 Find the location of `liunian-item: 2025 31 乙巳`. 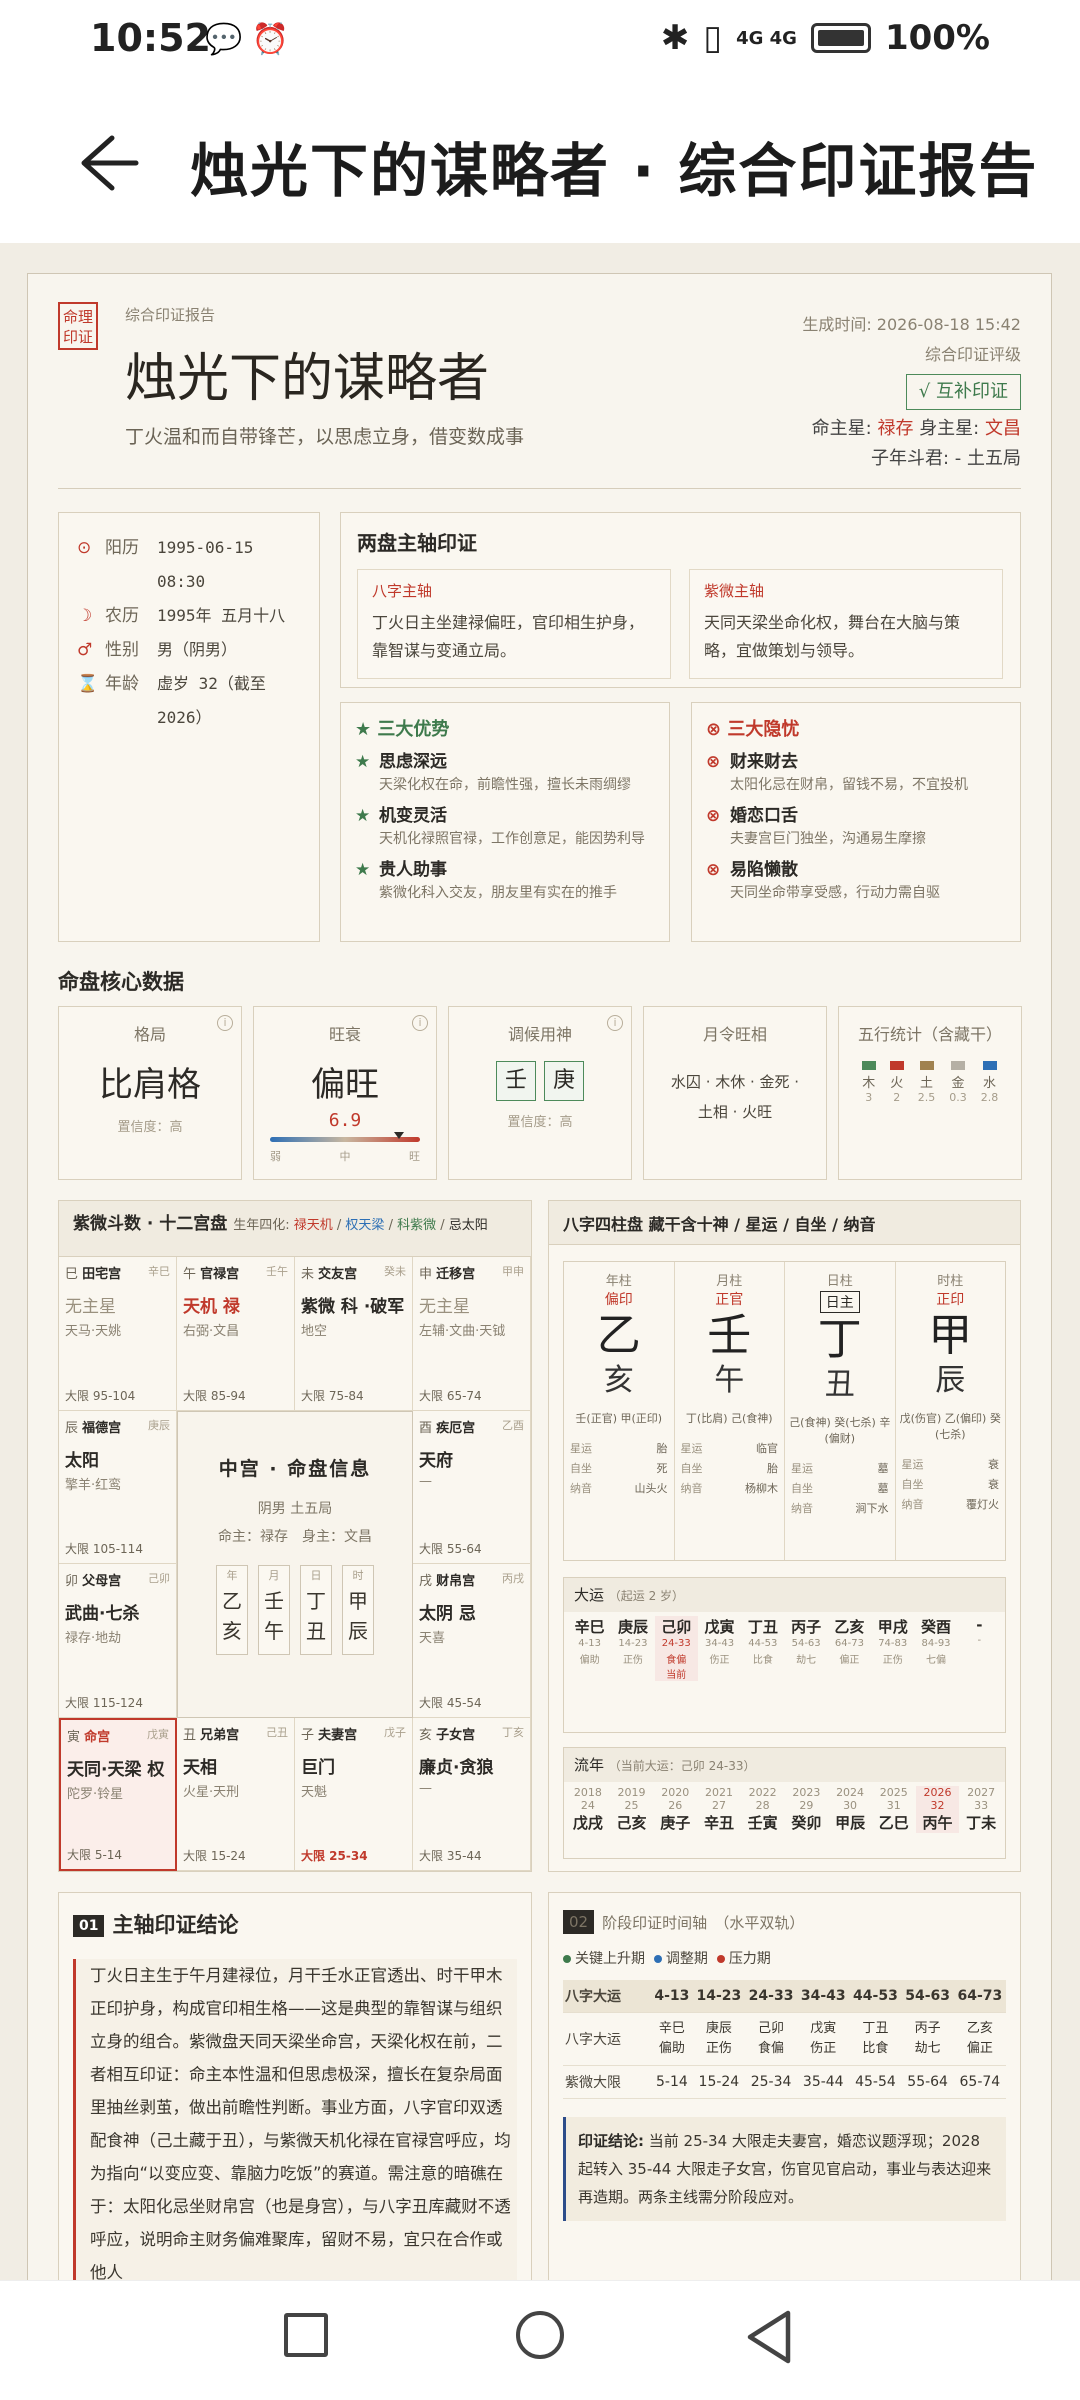

liunian-item: 2025 31 乙巳 is located at coordinates (894, 1809).